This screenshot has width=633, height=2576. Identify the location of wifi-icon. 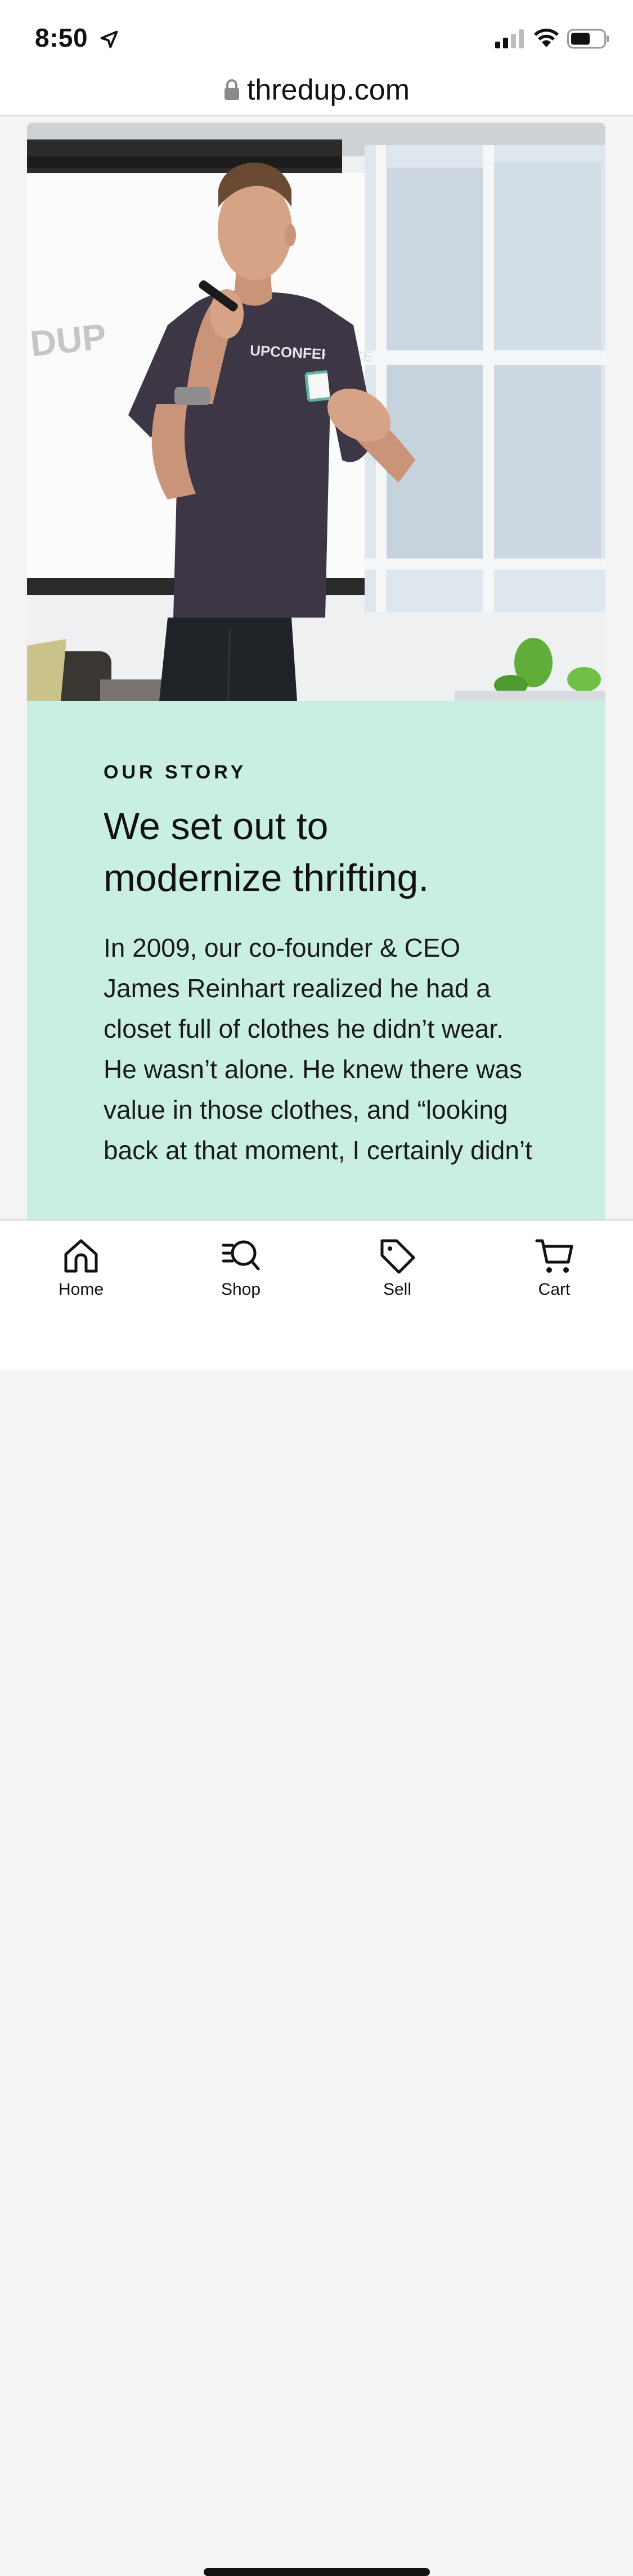
(546, 37).